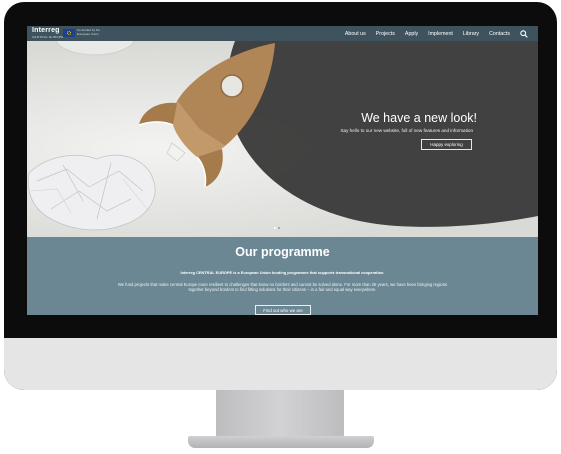 The image size is (561, 454). Describe the element at coordinates (280, 415) in the screenshot. I see `monitor-stand-neck` at that location.